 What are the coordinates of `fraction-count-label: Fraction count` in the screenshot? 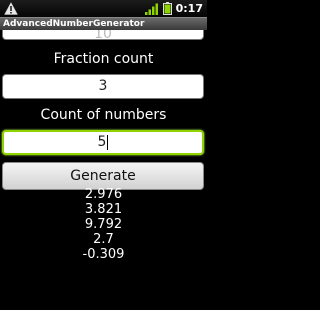 It's located at (103, 59).